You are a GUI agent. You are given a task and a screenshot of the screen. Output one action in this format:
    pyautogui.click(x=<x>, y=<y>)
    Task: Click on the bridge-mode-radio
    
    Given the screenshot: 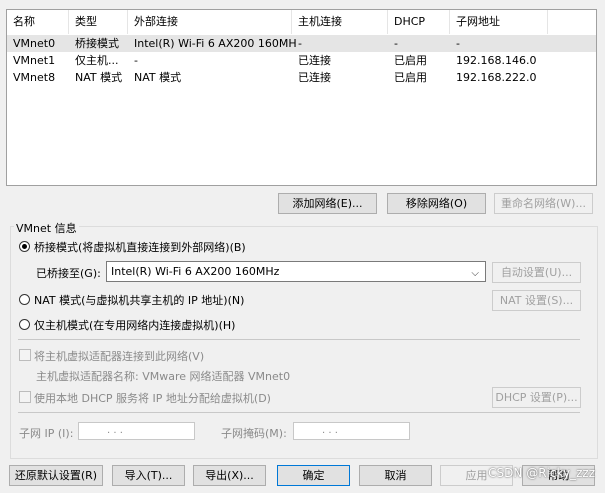 What is the action you would take?
    pyautogui.click(x=24, y=246)
    